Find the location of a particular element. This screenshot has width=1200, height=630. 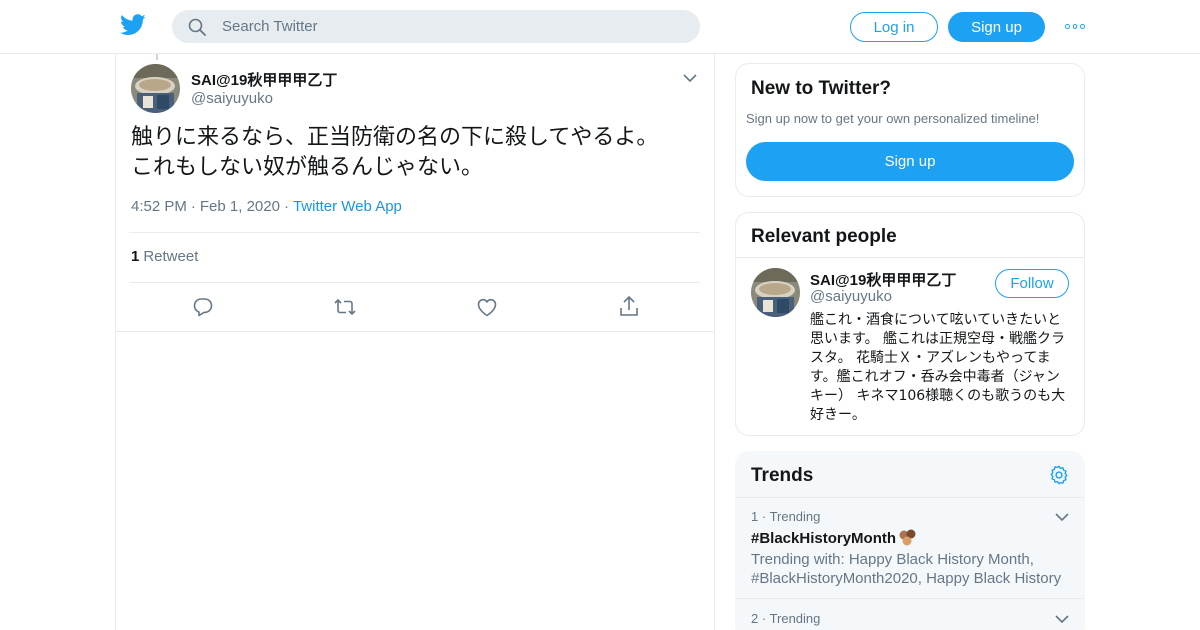

share-icon is located at coordinates (629, 307).